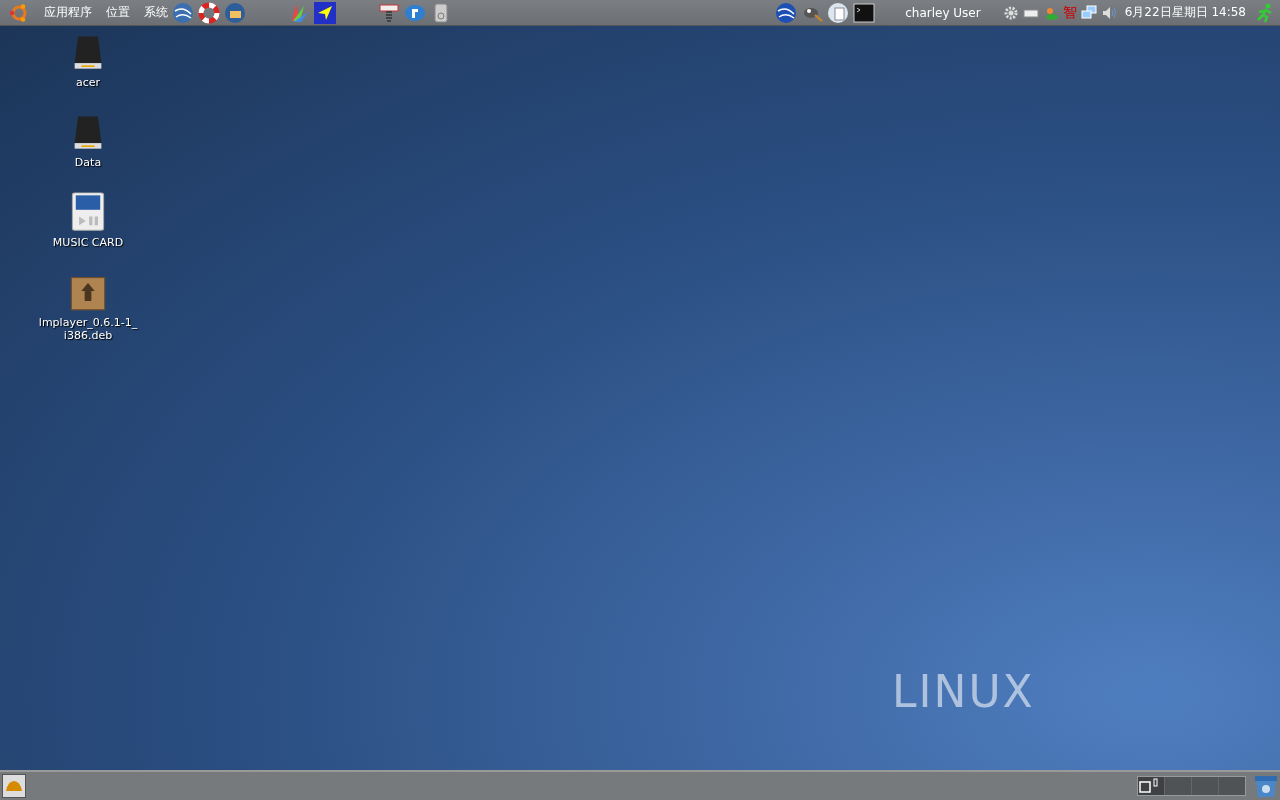  What do you see at coordinates (88, 82) in the screenshot?
I see `icon-label: acer` at bounding box center [88, 82].